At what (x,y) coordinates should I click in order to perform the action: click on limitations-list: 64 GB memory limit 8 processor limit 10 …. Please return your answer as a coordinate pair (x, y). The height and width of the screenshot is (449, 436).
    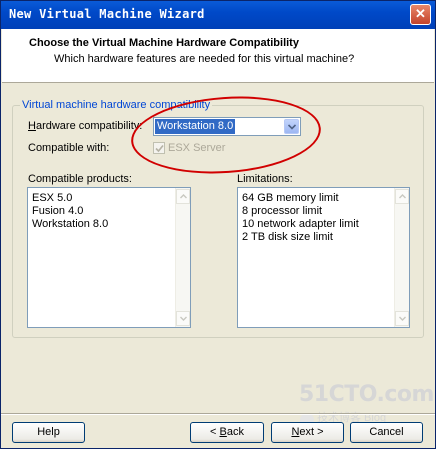
    Looking at the image, I should click on (323, 257).